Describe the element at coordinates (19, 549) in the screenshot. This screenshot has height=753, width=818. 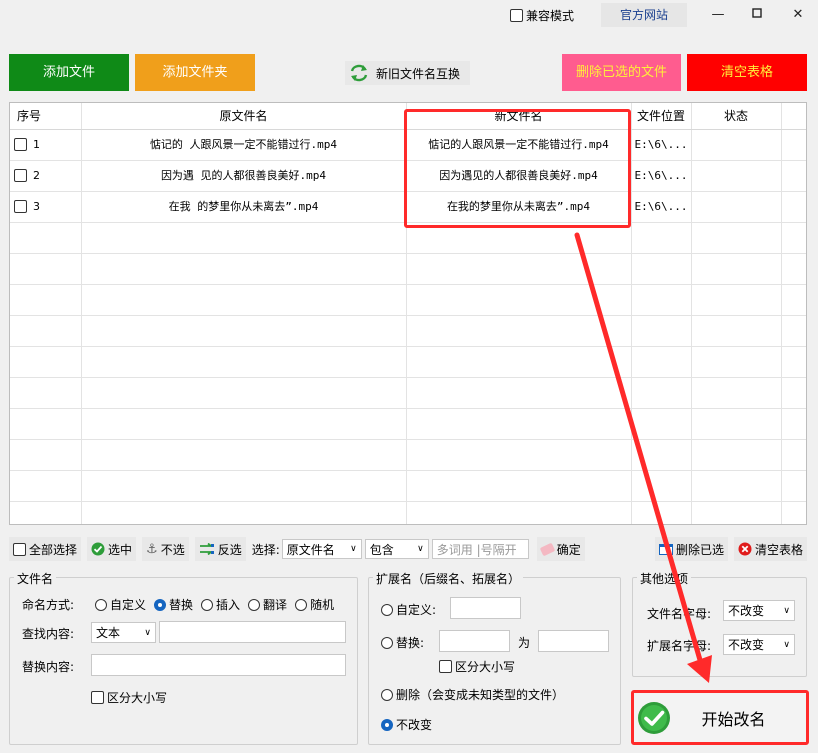
I see `select-all-checkbox` at that location.